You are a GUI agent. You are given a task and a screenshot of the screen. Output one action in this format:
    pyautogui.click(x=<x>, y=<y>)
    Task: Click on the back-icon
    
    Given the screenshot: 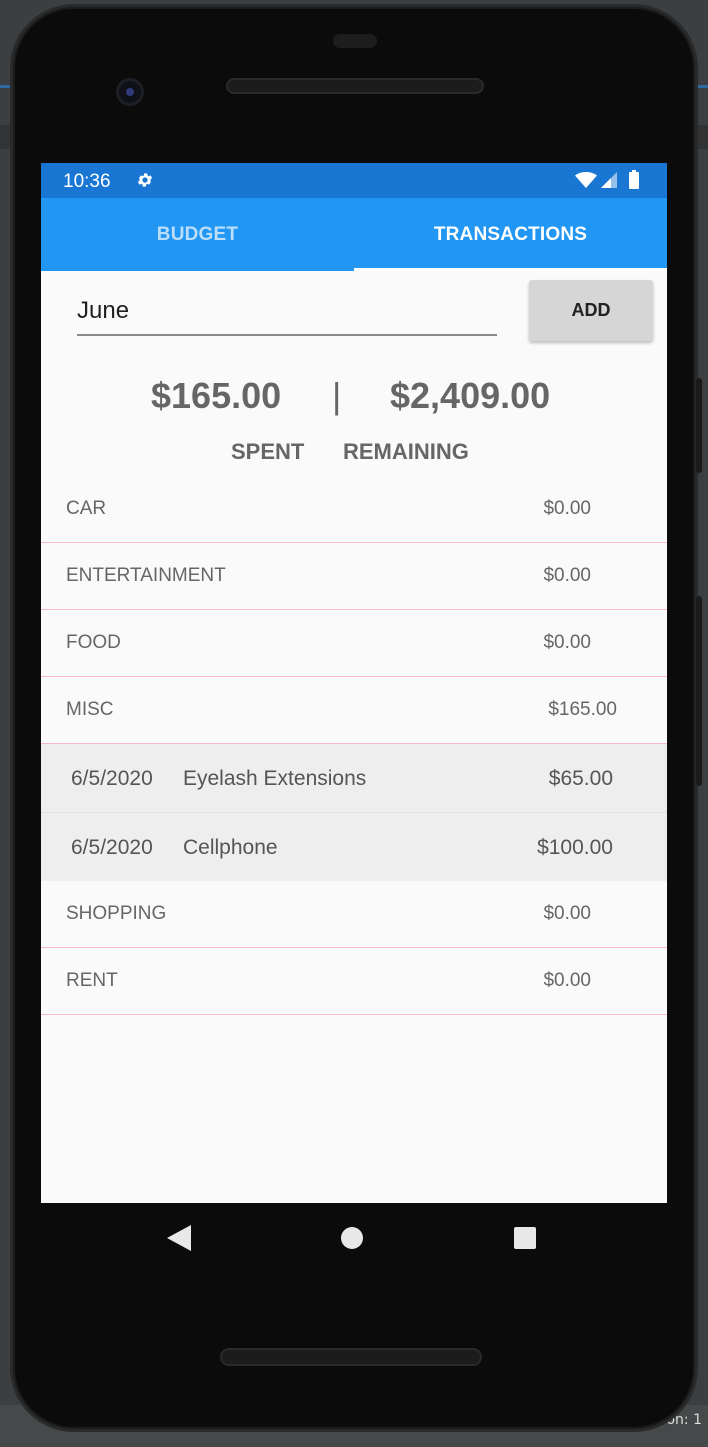 What is the action you would take?
    pyautogui.click(x=179, y=1238)
    